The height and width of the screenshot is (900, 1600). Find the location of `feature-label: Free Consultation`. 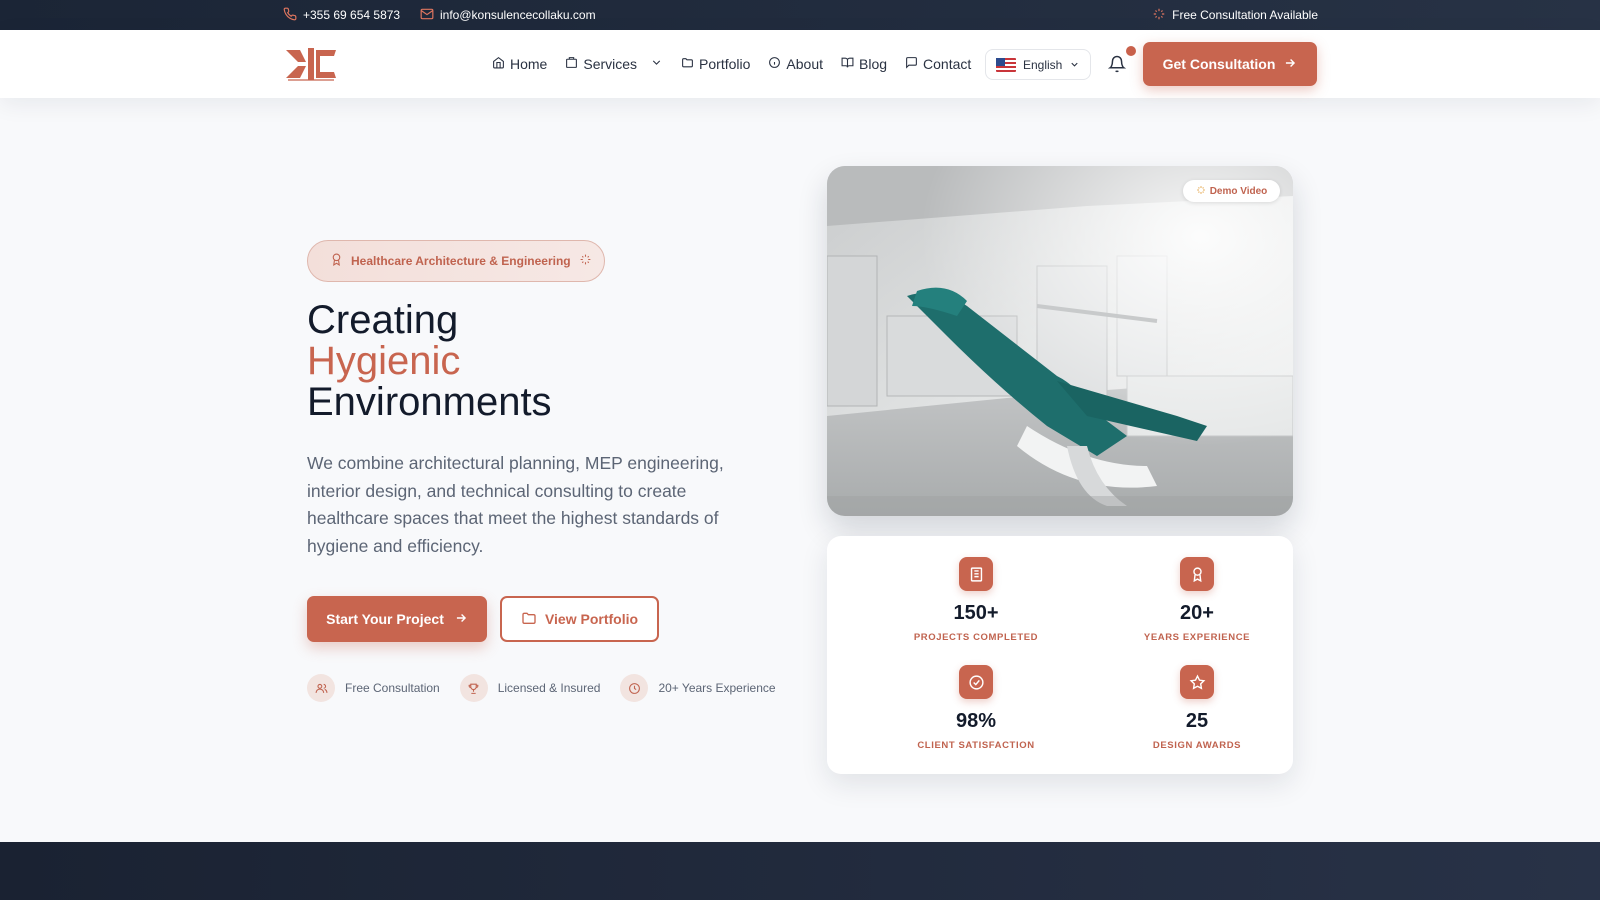

feature-label: Free Consultation is located at coordinates (392, 688).